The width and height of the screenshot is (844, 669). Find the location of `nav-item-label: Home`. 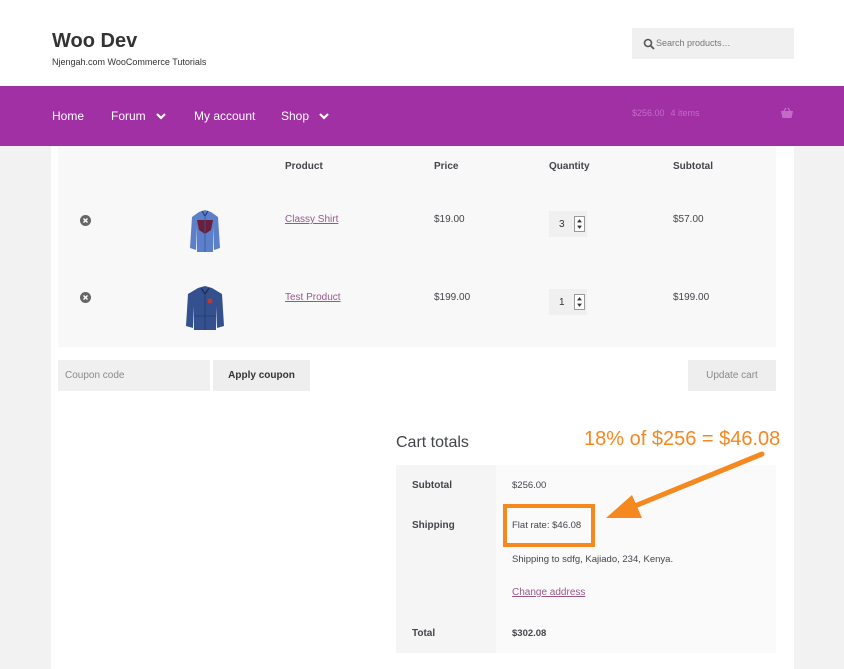

nav-item-label: Home is located at coordinates (68, 116).